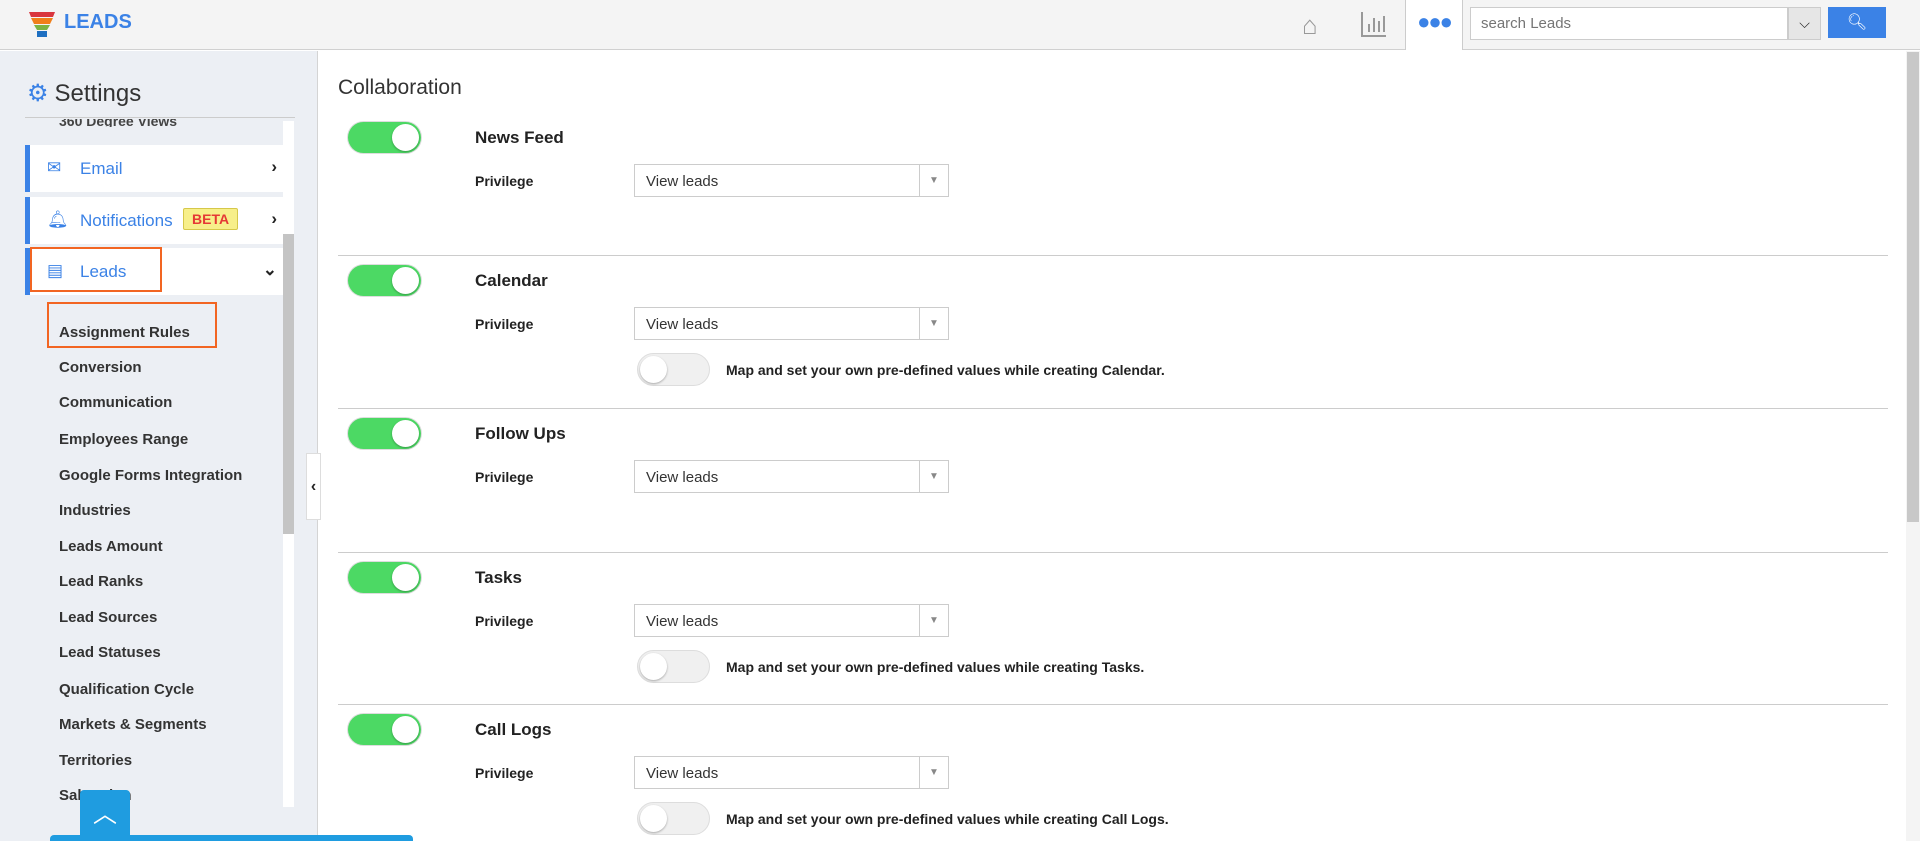 Image resolution: width=1920 pixels, height=841 pixels. I want to click on search-filter-dropdown: ⌵, so click(1804, 23).